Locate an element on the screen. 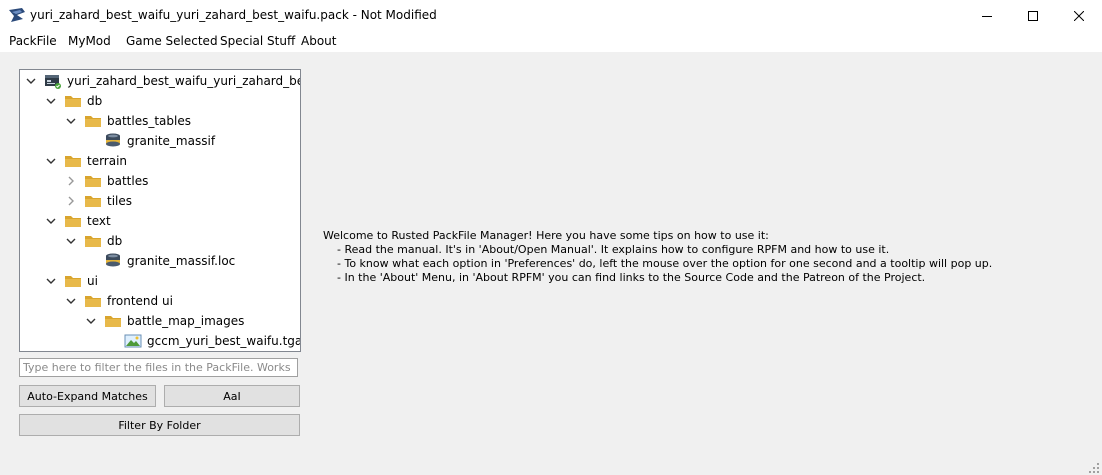  tree-item: terrain is located at coordinates (85, 161).